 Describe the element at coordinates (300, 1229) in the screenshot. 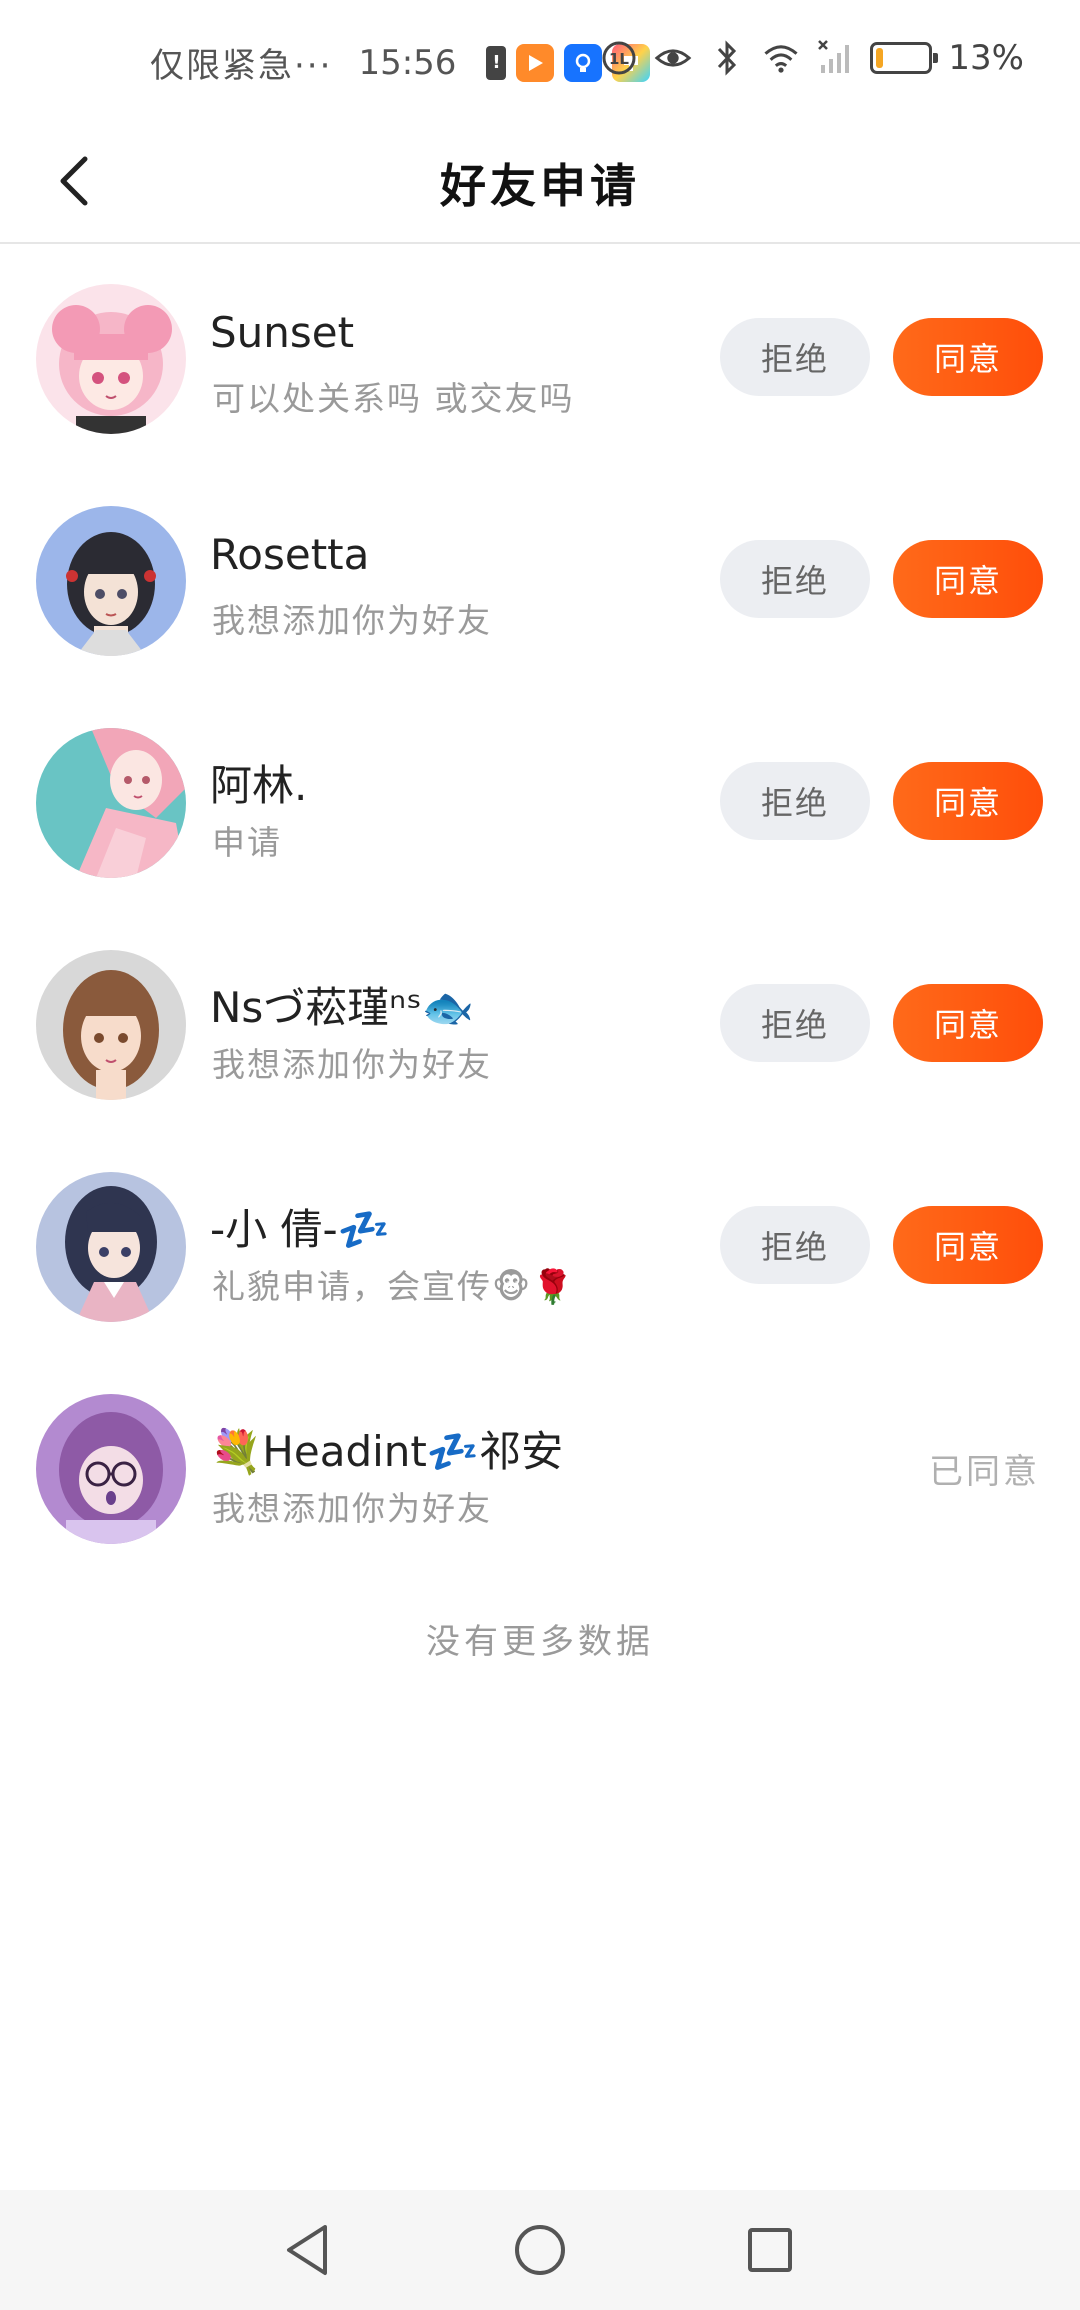

I see `requester-name: -小 倩-💤` at that location.